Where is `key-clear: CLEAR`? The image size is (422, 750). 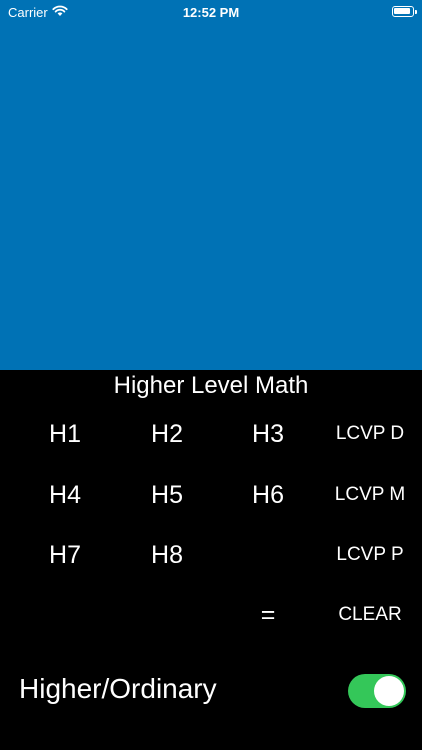 key-clear: CLEAR is located at coordinates (370, 615).